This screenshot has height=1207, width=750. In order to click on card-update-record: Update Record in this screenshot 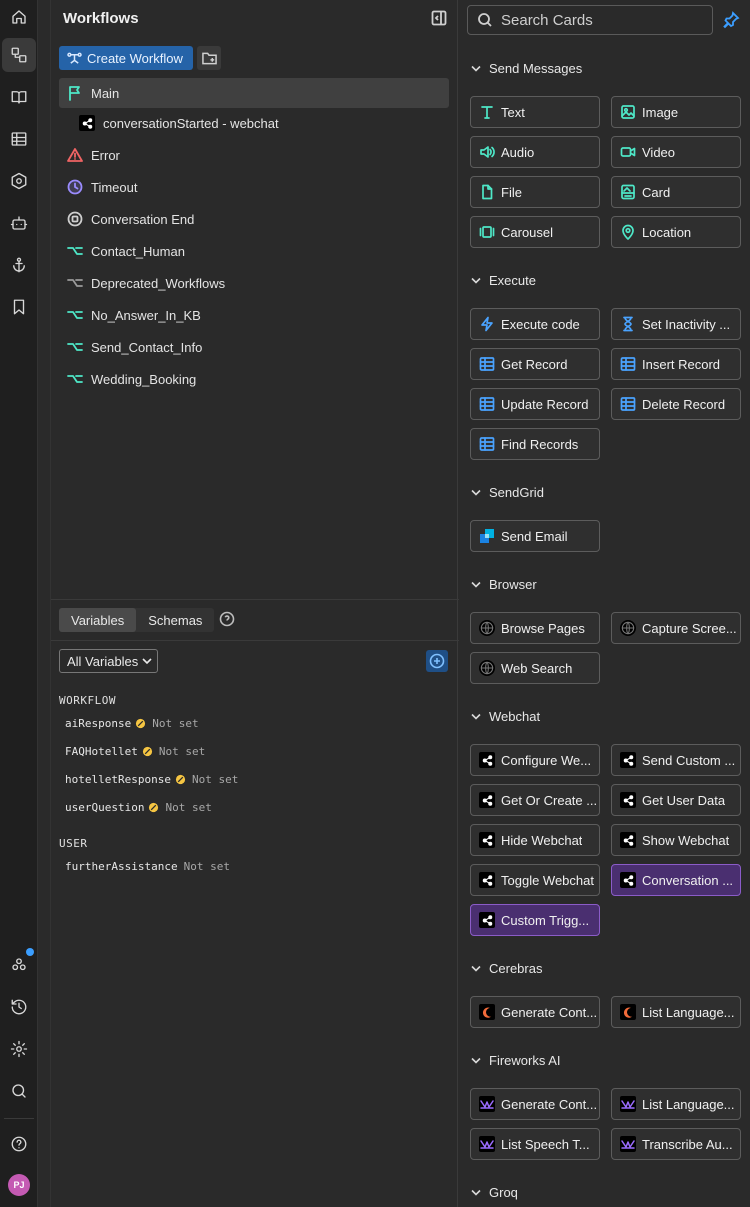, I will do `click(535, 404)`.